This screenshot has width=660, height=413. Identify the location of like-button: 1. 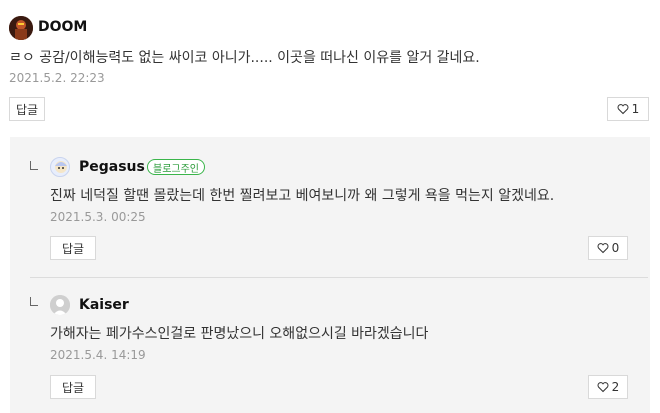
(628, 109).